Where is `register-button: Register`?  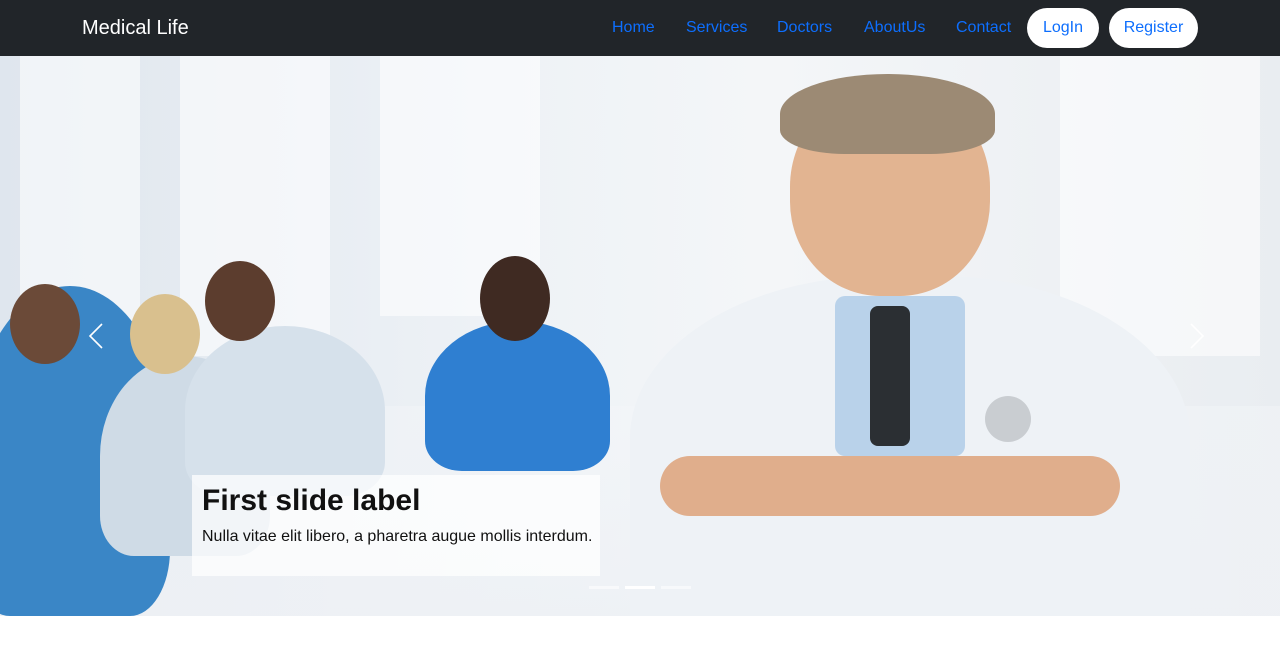
register-button: Register is located at coordinates (1153, 28).